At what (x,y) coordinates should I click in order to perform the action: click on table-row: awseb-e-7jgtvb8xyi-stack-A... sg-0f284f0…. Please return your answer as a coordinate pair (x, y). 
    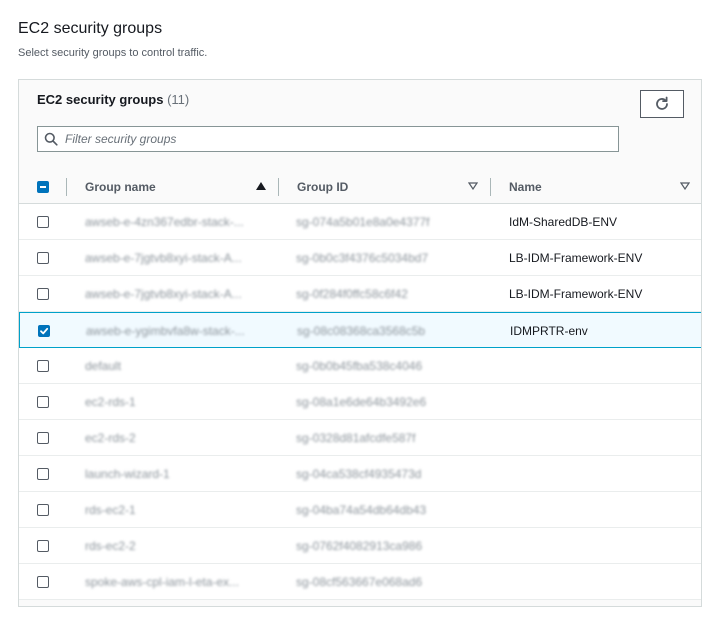
    Looking at the image, I should click on (360, 294).